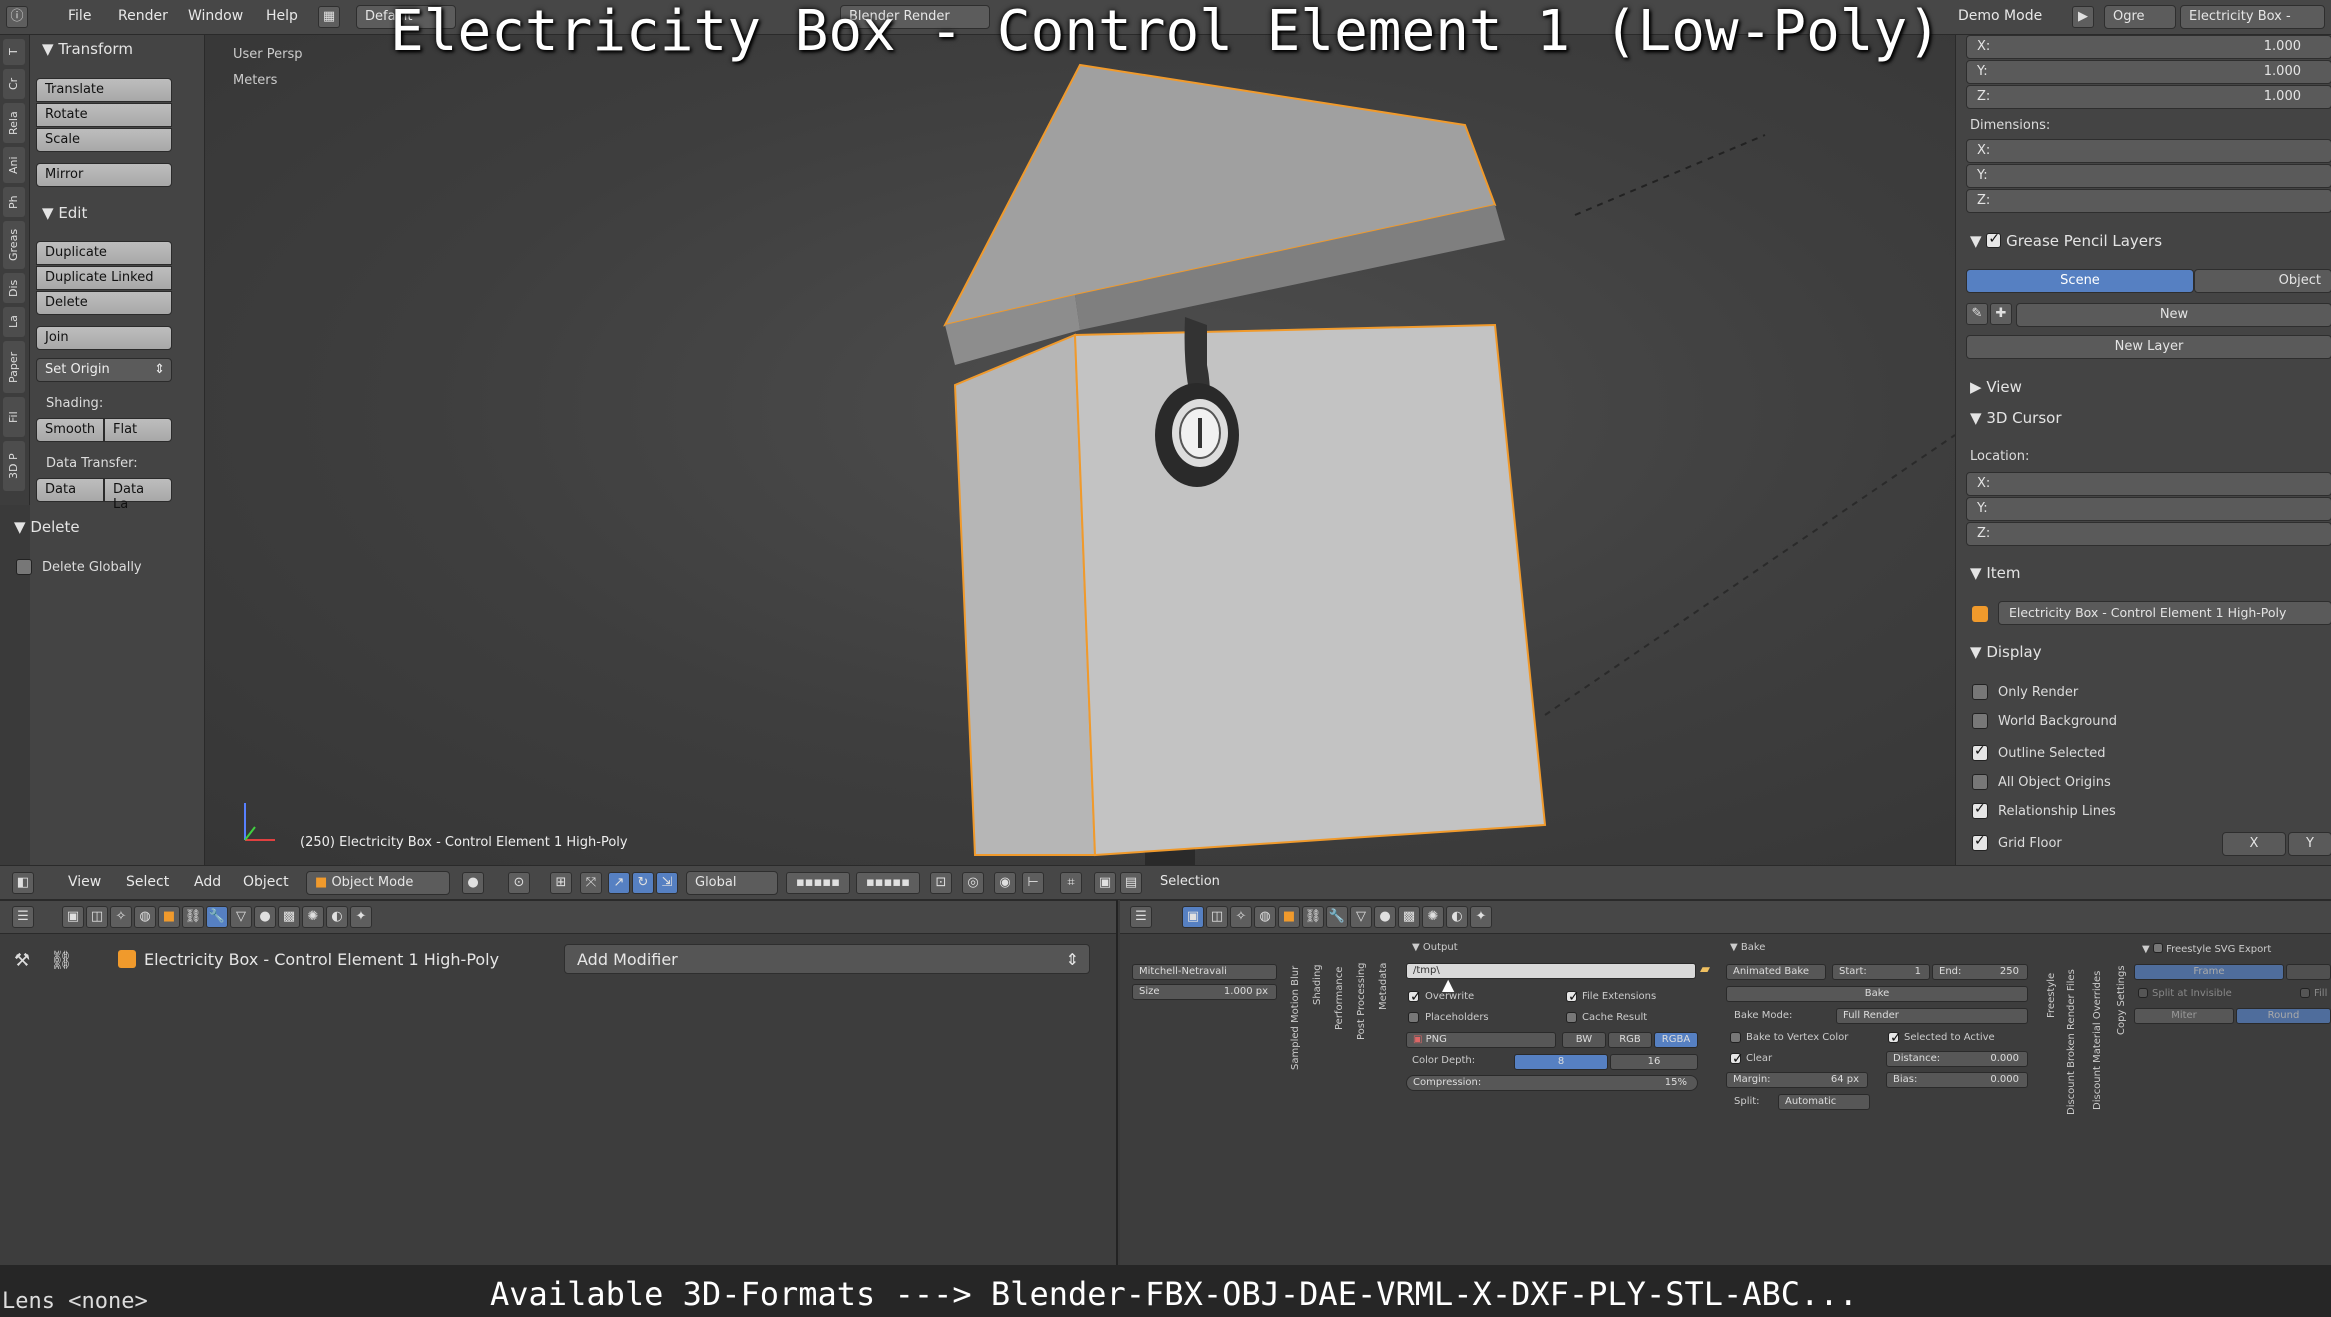  Describe the element at coordinates (1735, 1037) in the screenshot. I see `bake-vertex-color-checkbox` at that location.